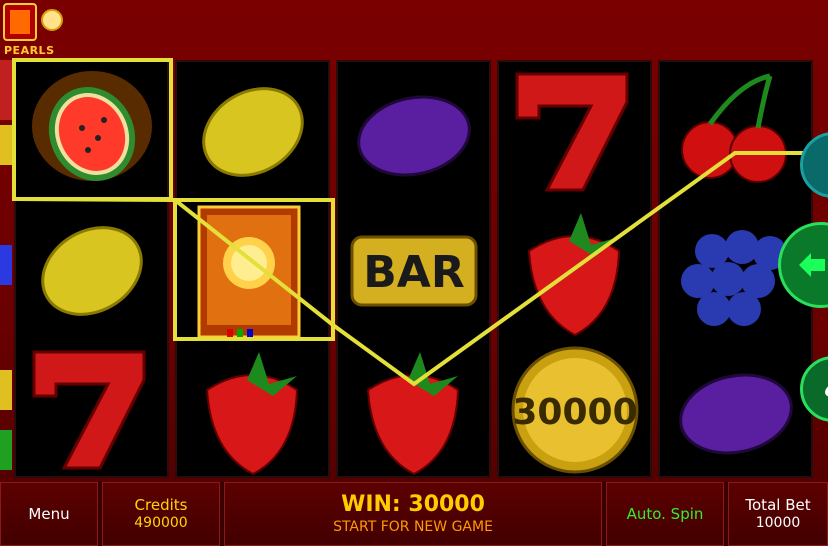 This screenshot has height=546, width=828. Describe the element at coordinates (161, 523) in the screenshot. I see `credits-value: 490000` at that location.